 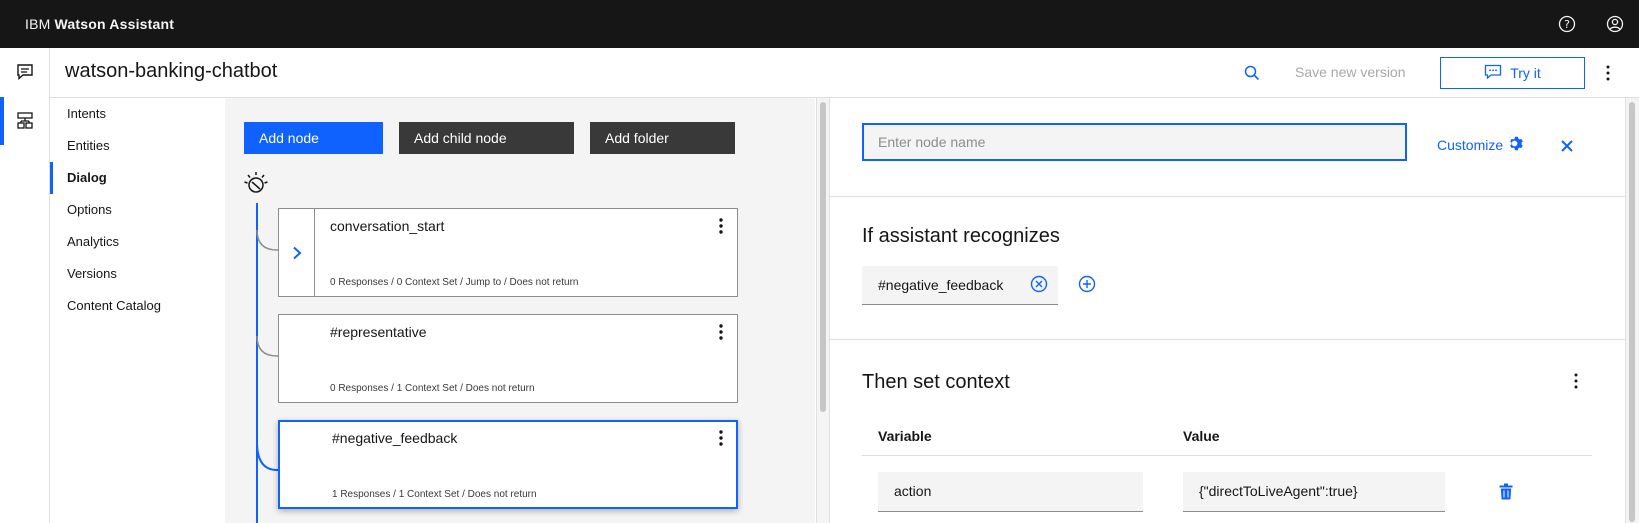 What do you see at coordinates (1252, 73) in the screenshot?
I see `search-icon` at bounding box center [1252, 73].